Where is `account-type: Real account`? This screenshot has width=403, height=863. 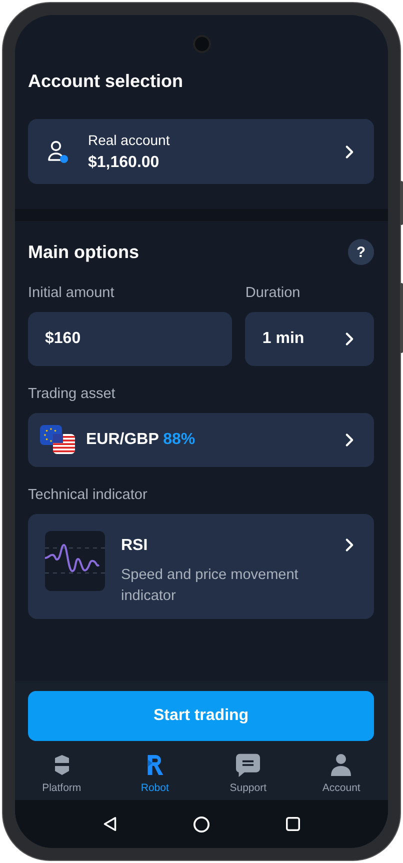
account-type: Real account is located at coordinates (129, 140).